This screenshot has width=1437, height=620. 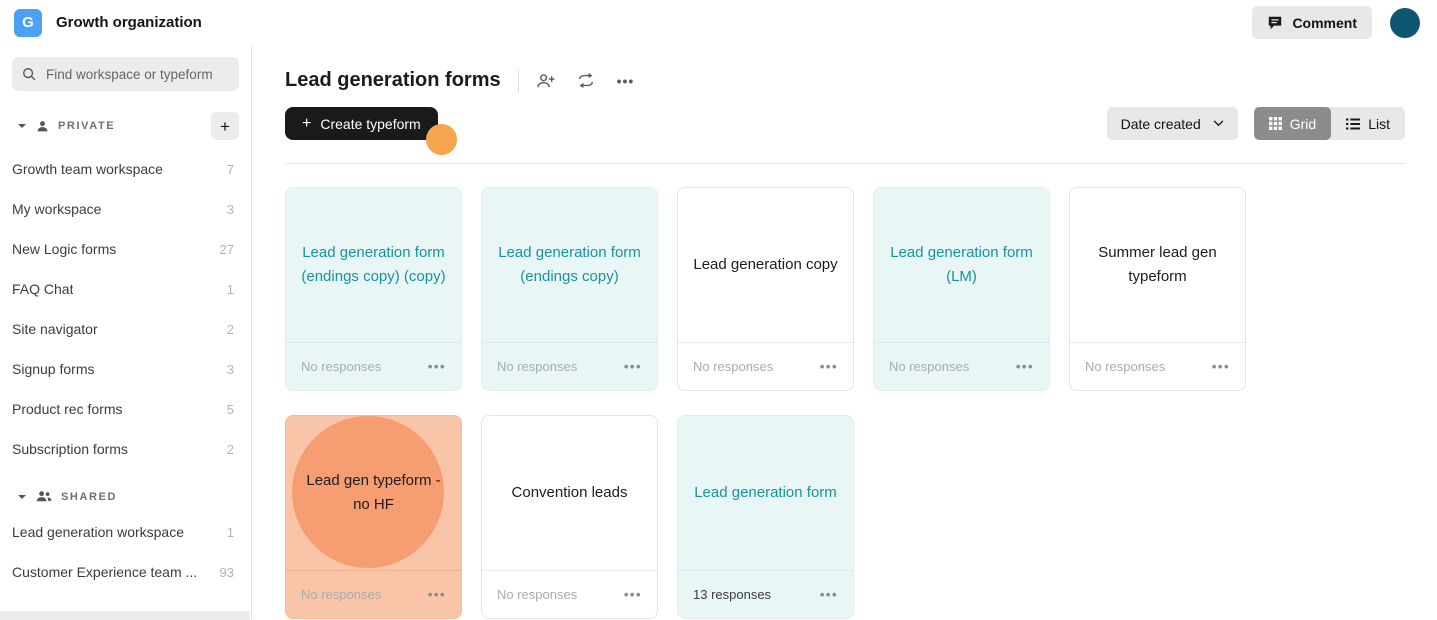 What do you see at coordinates (125, 369) in the screenshot?
I see `sidebar-item-signup-forms: Signup forms 3` at bounding box center [125, 369].